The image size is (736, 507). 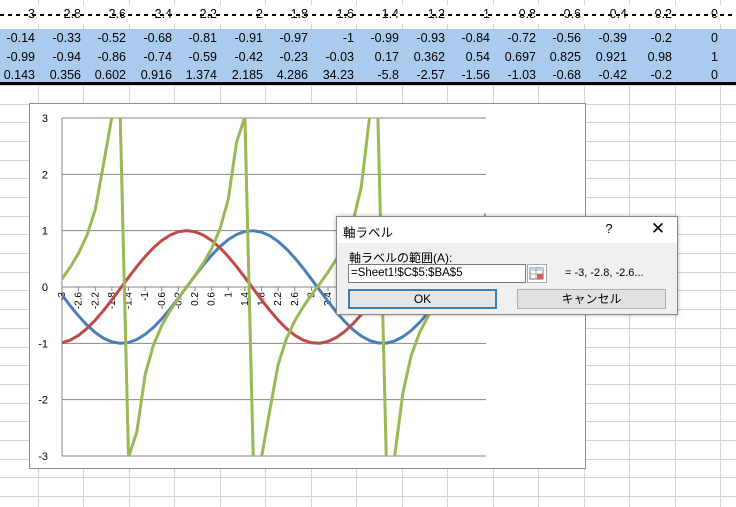 What do you see at coordinates (469, 38) in the screenshot?
I see `cell: -0.84` at bounding box center [469, 38].